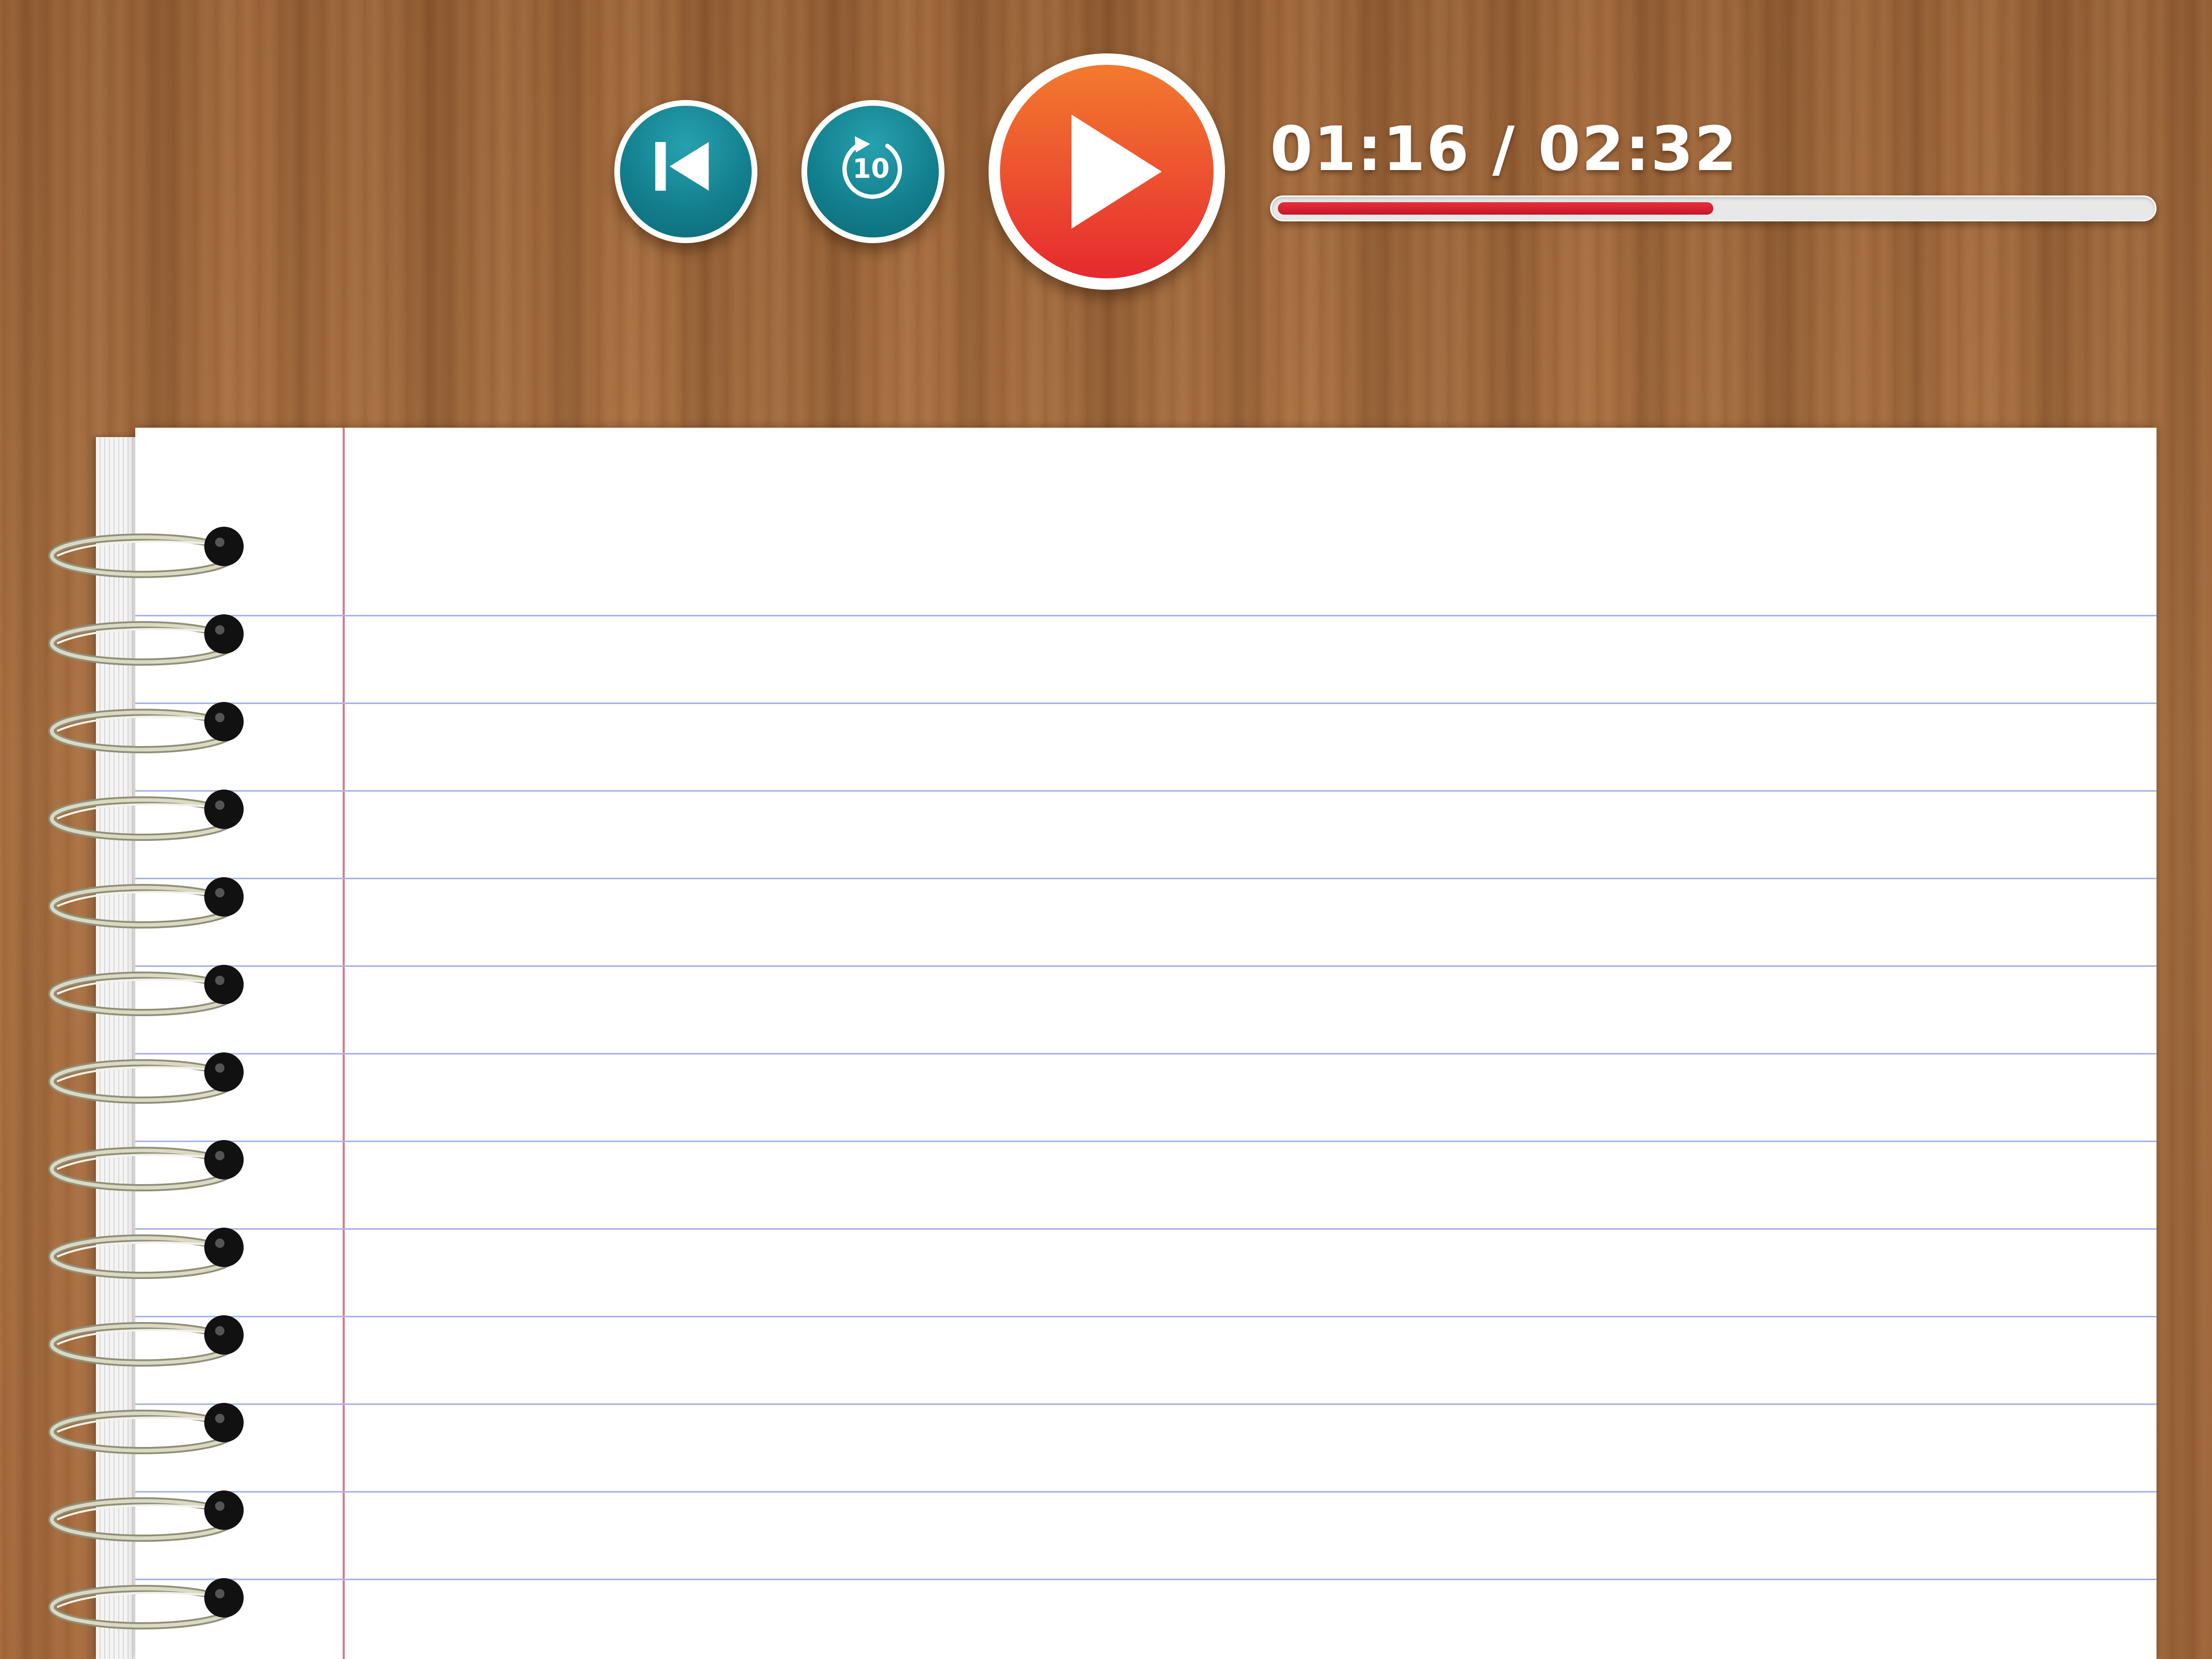 The width and height of the screenshot is (2212, 1659). Describe the element at coordinates (682, 166) in the screenshot. I see `skip-back-icon` at that location.